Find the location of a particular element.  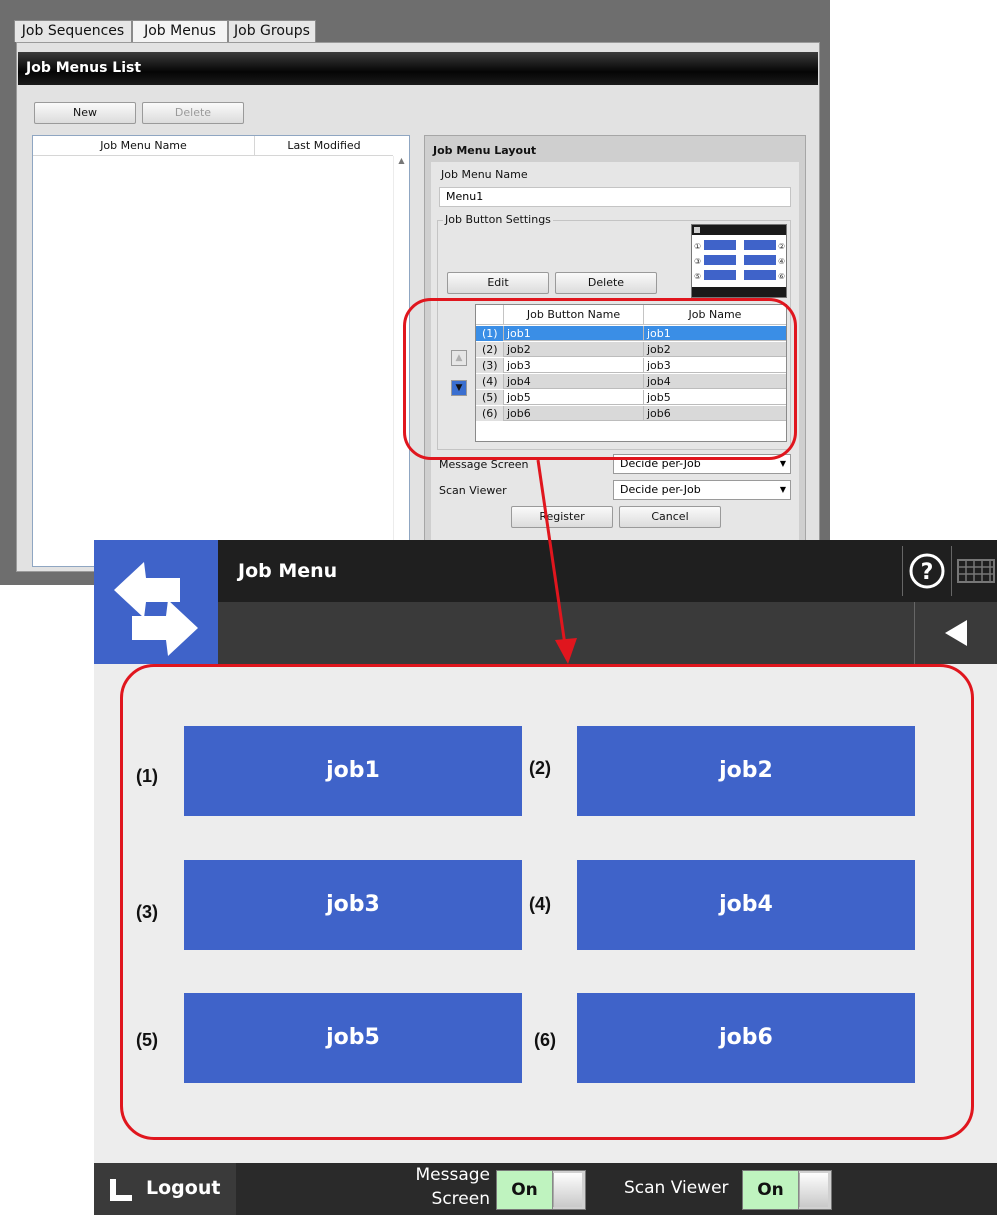

job-button-settings-label: Job Button Settings is located at coordinates (498, 219).